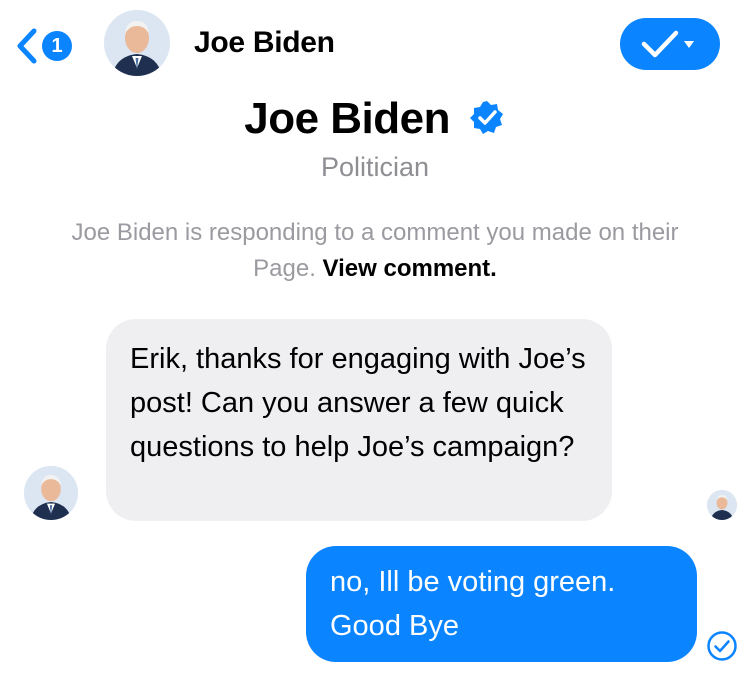 The width and height of the screenshot is (750, 677). I want to click on chevron-left-icon, so click(27, 46).